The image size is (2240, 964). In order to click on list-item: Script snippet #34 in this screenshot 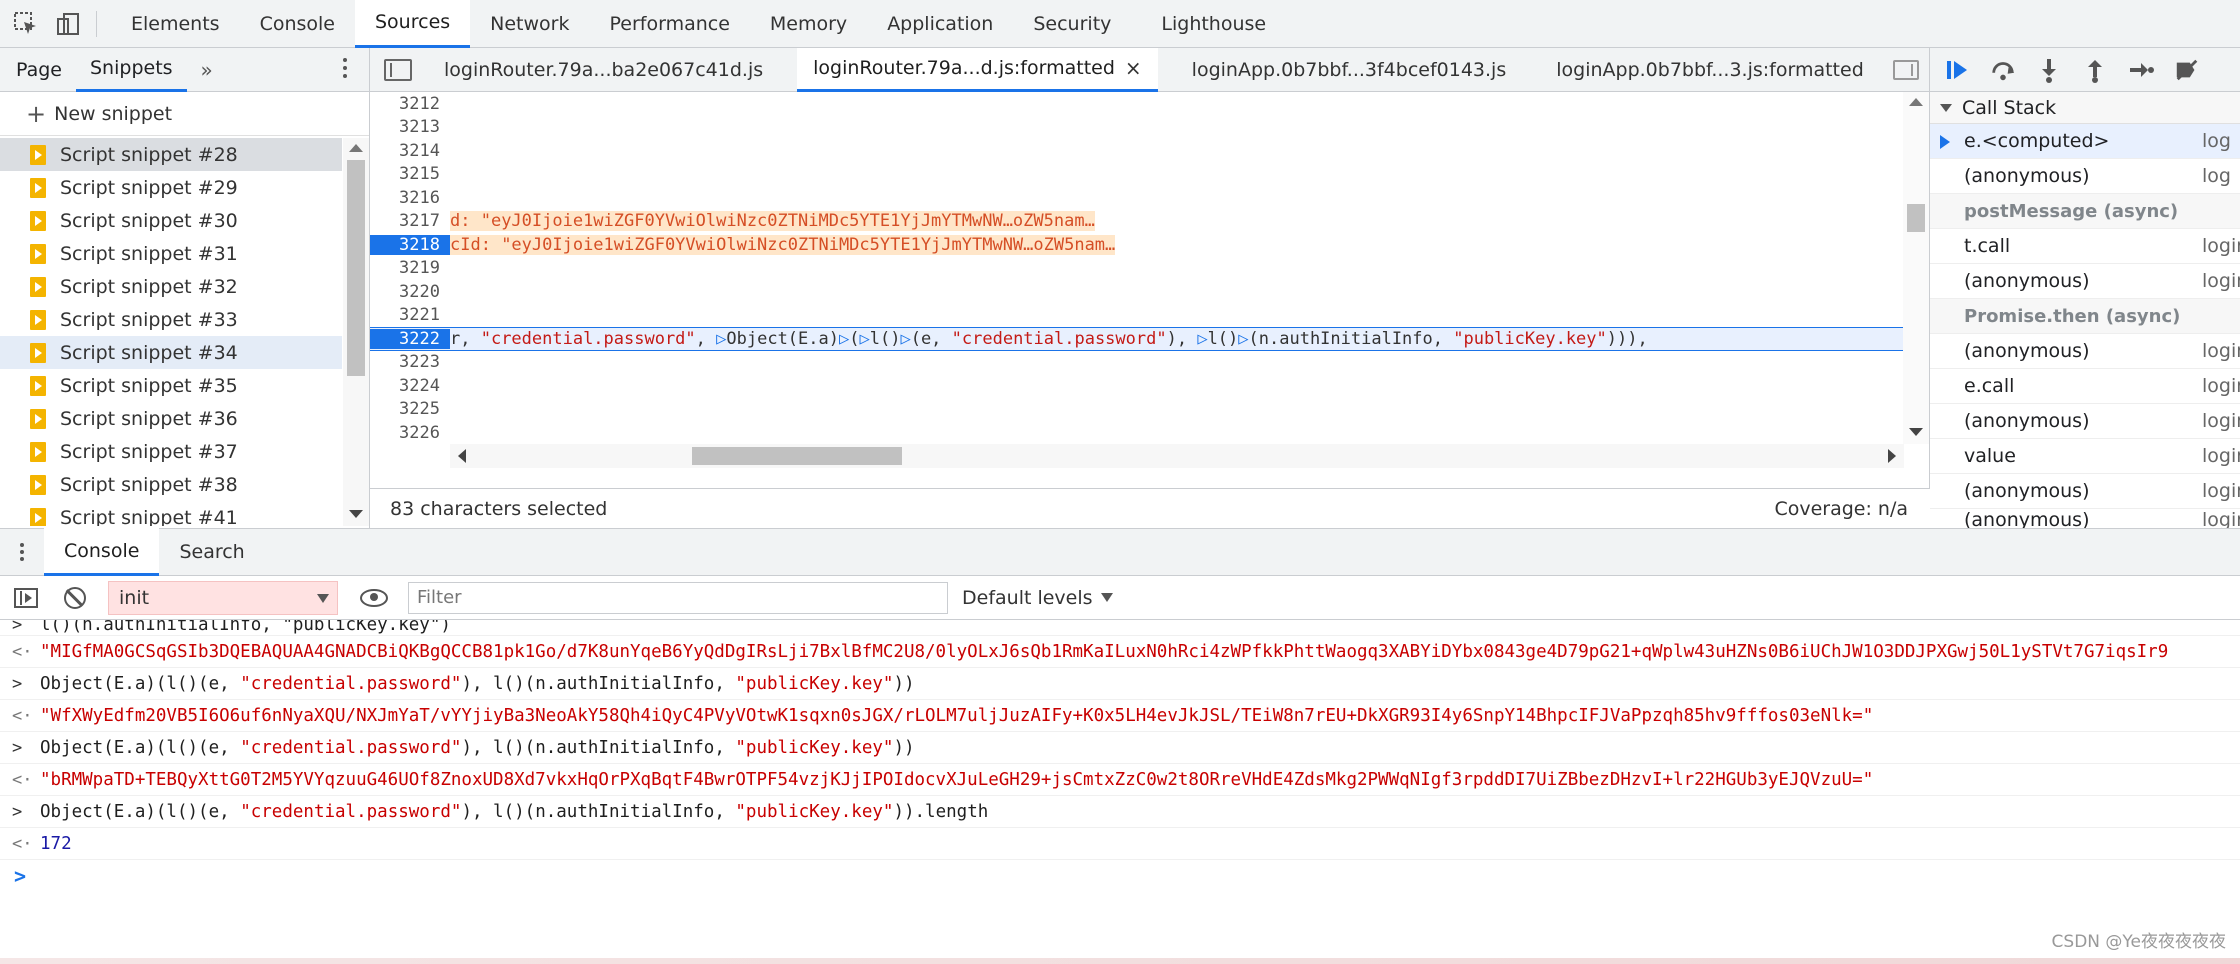, I will do `click(171, 352)`.